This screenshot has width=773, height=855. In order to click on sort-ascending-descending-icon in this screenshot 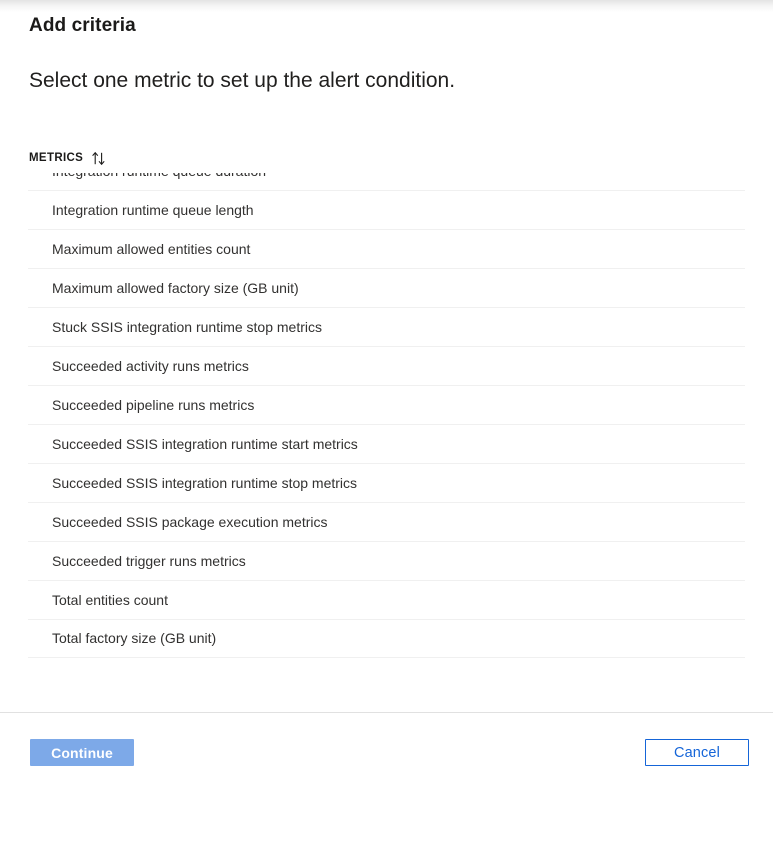, I will do `click(100, 158)`.